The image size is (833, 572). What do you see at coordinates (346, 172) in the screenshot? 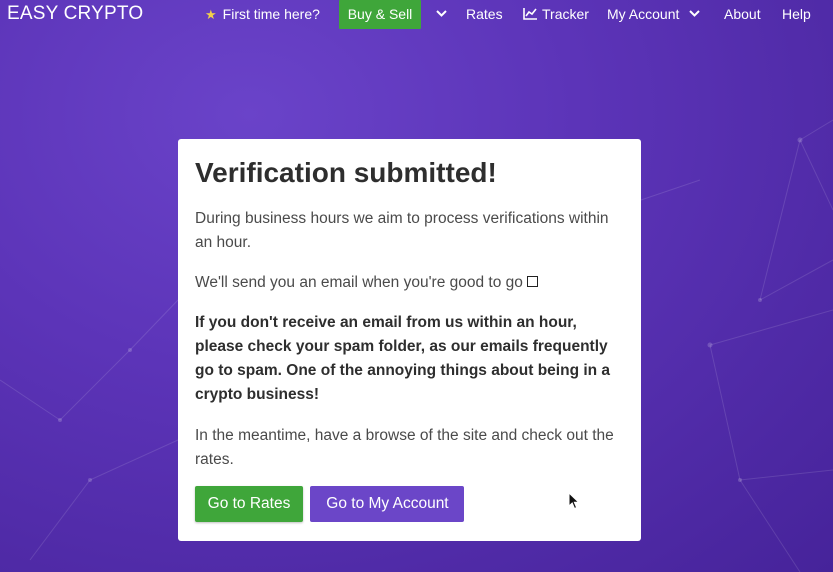
I see `card-title: Verification submitted!` at bounding box center [346, 172].